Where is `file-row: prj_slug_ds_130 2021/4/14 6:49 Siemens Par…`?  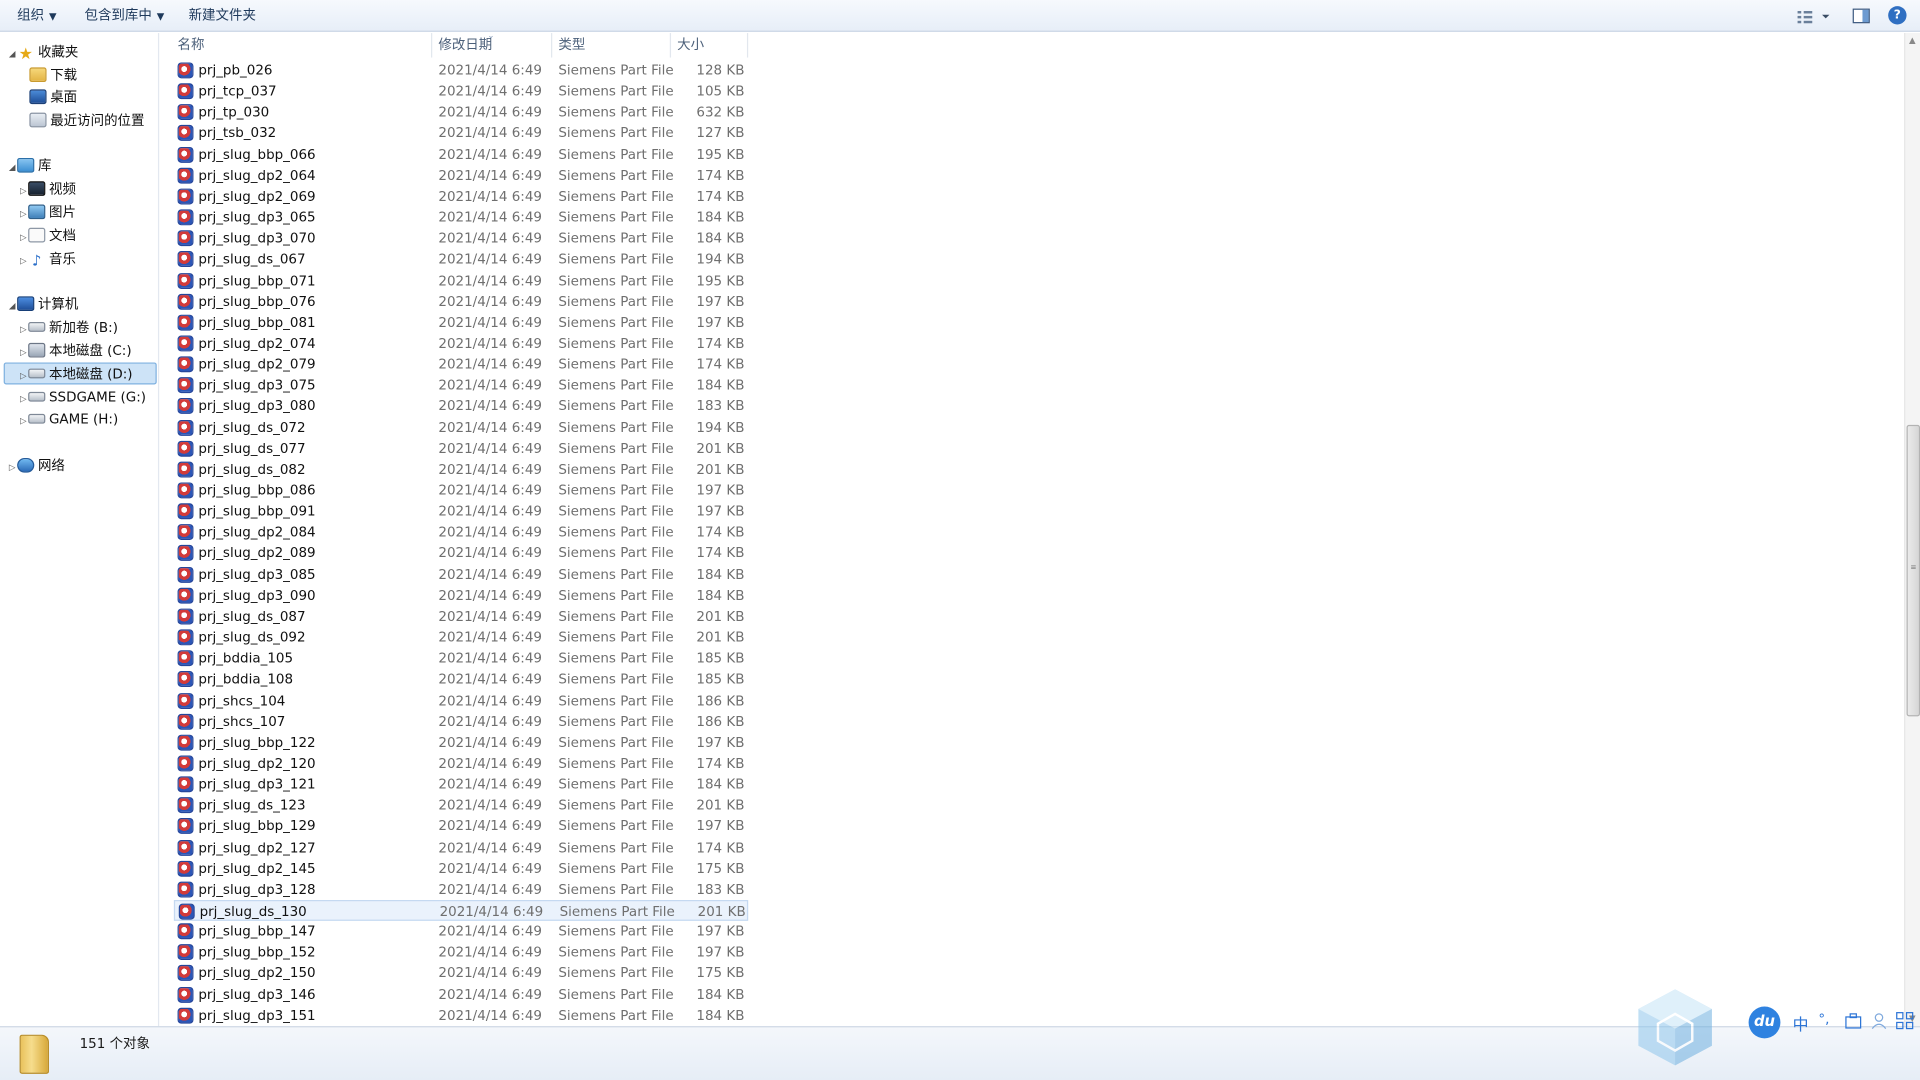
file-row: prj_slug_ds_130 2021/4/14 6:49 Siemens Par… is located at coordinates (461, 910).